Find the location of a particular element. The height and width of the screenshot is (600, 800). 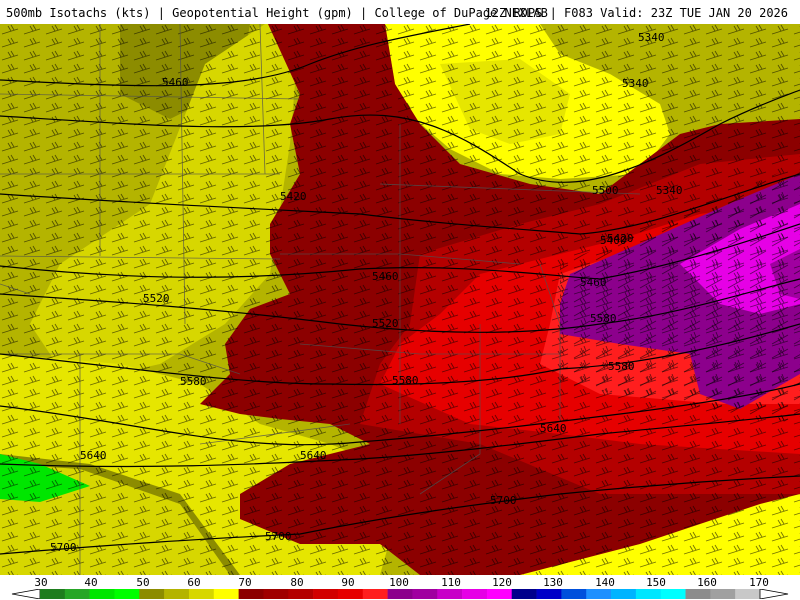

contour-label: 5420 is located at coordinates (293, 196).